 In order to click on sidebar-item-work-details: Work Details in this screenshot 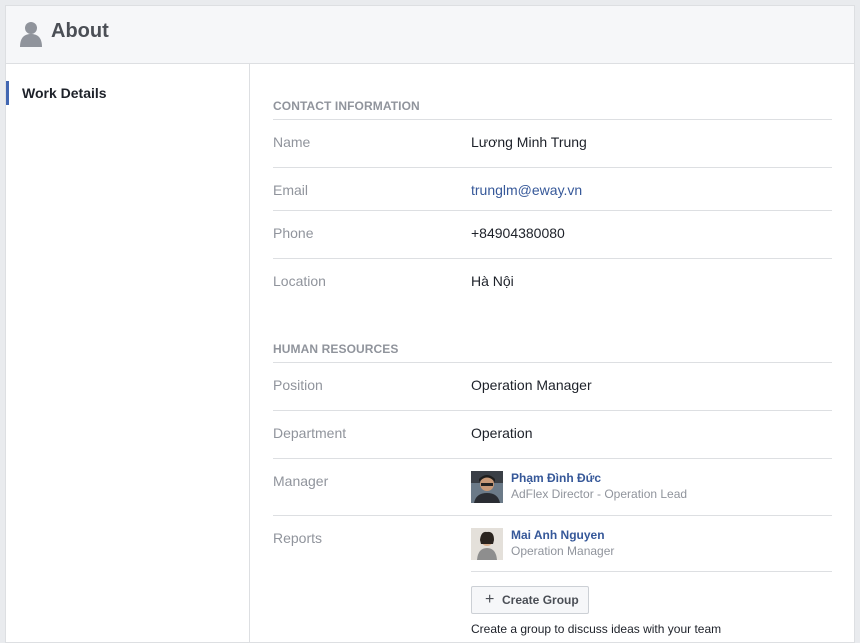, I will do `click(126, 93)`.